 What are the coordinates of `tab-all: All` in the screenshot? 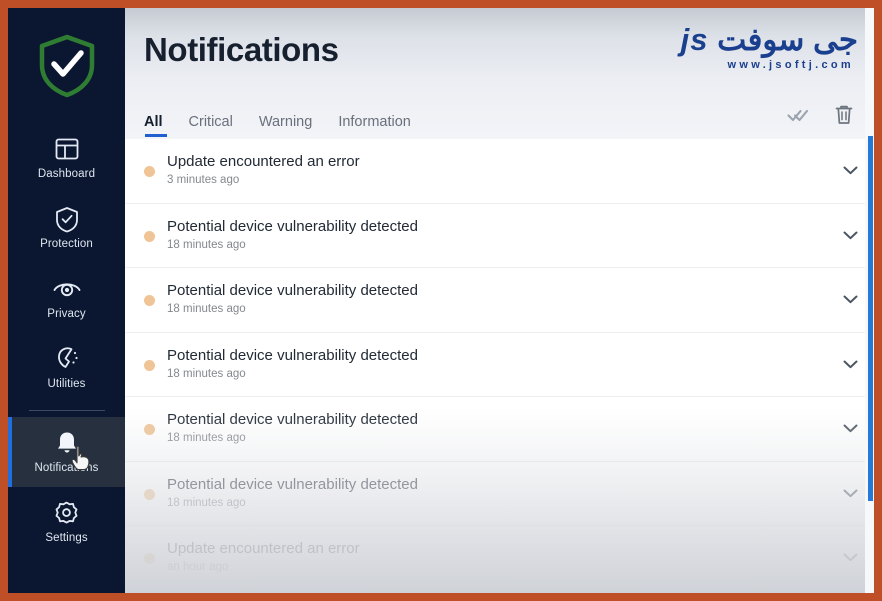 It's located at (155, 126).